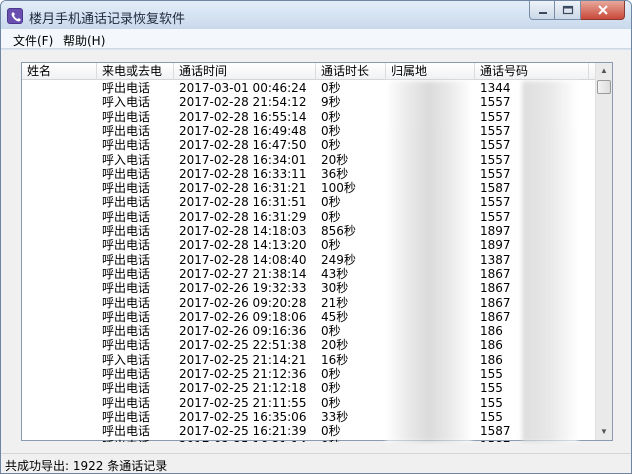  I want to click on column-header-duration: 通话时长, so click(351, 71).